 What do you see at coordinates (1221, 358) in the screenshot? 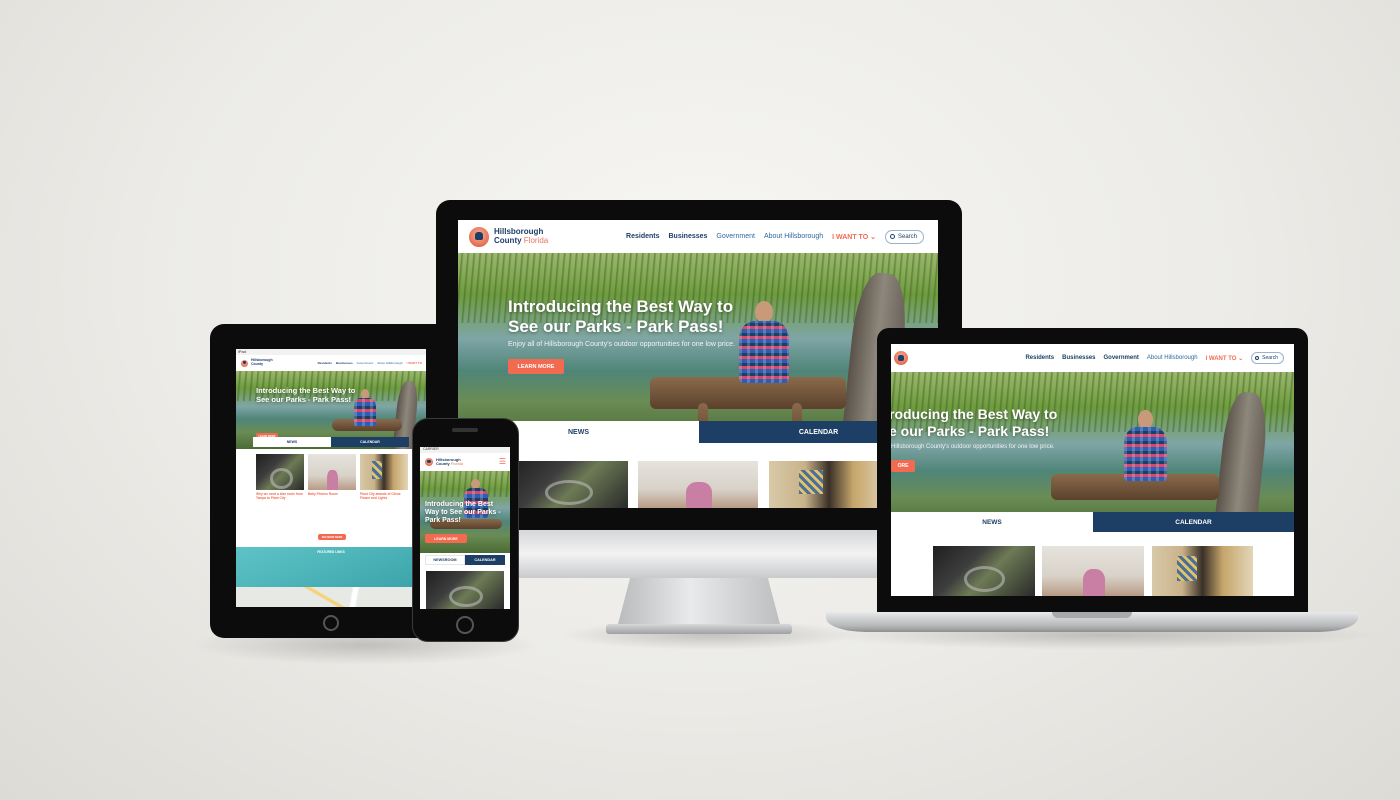
I see `laptop-nav-i-want-to-label: I WANT TO` at bounding box center [1221, 358].